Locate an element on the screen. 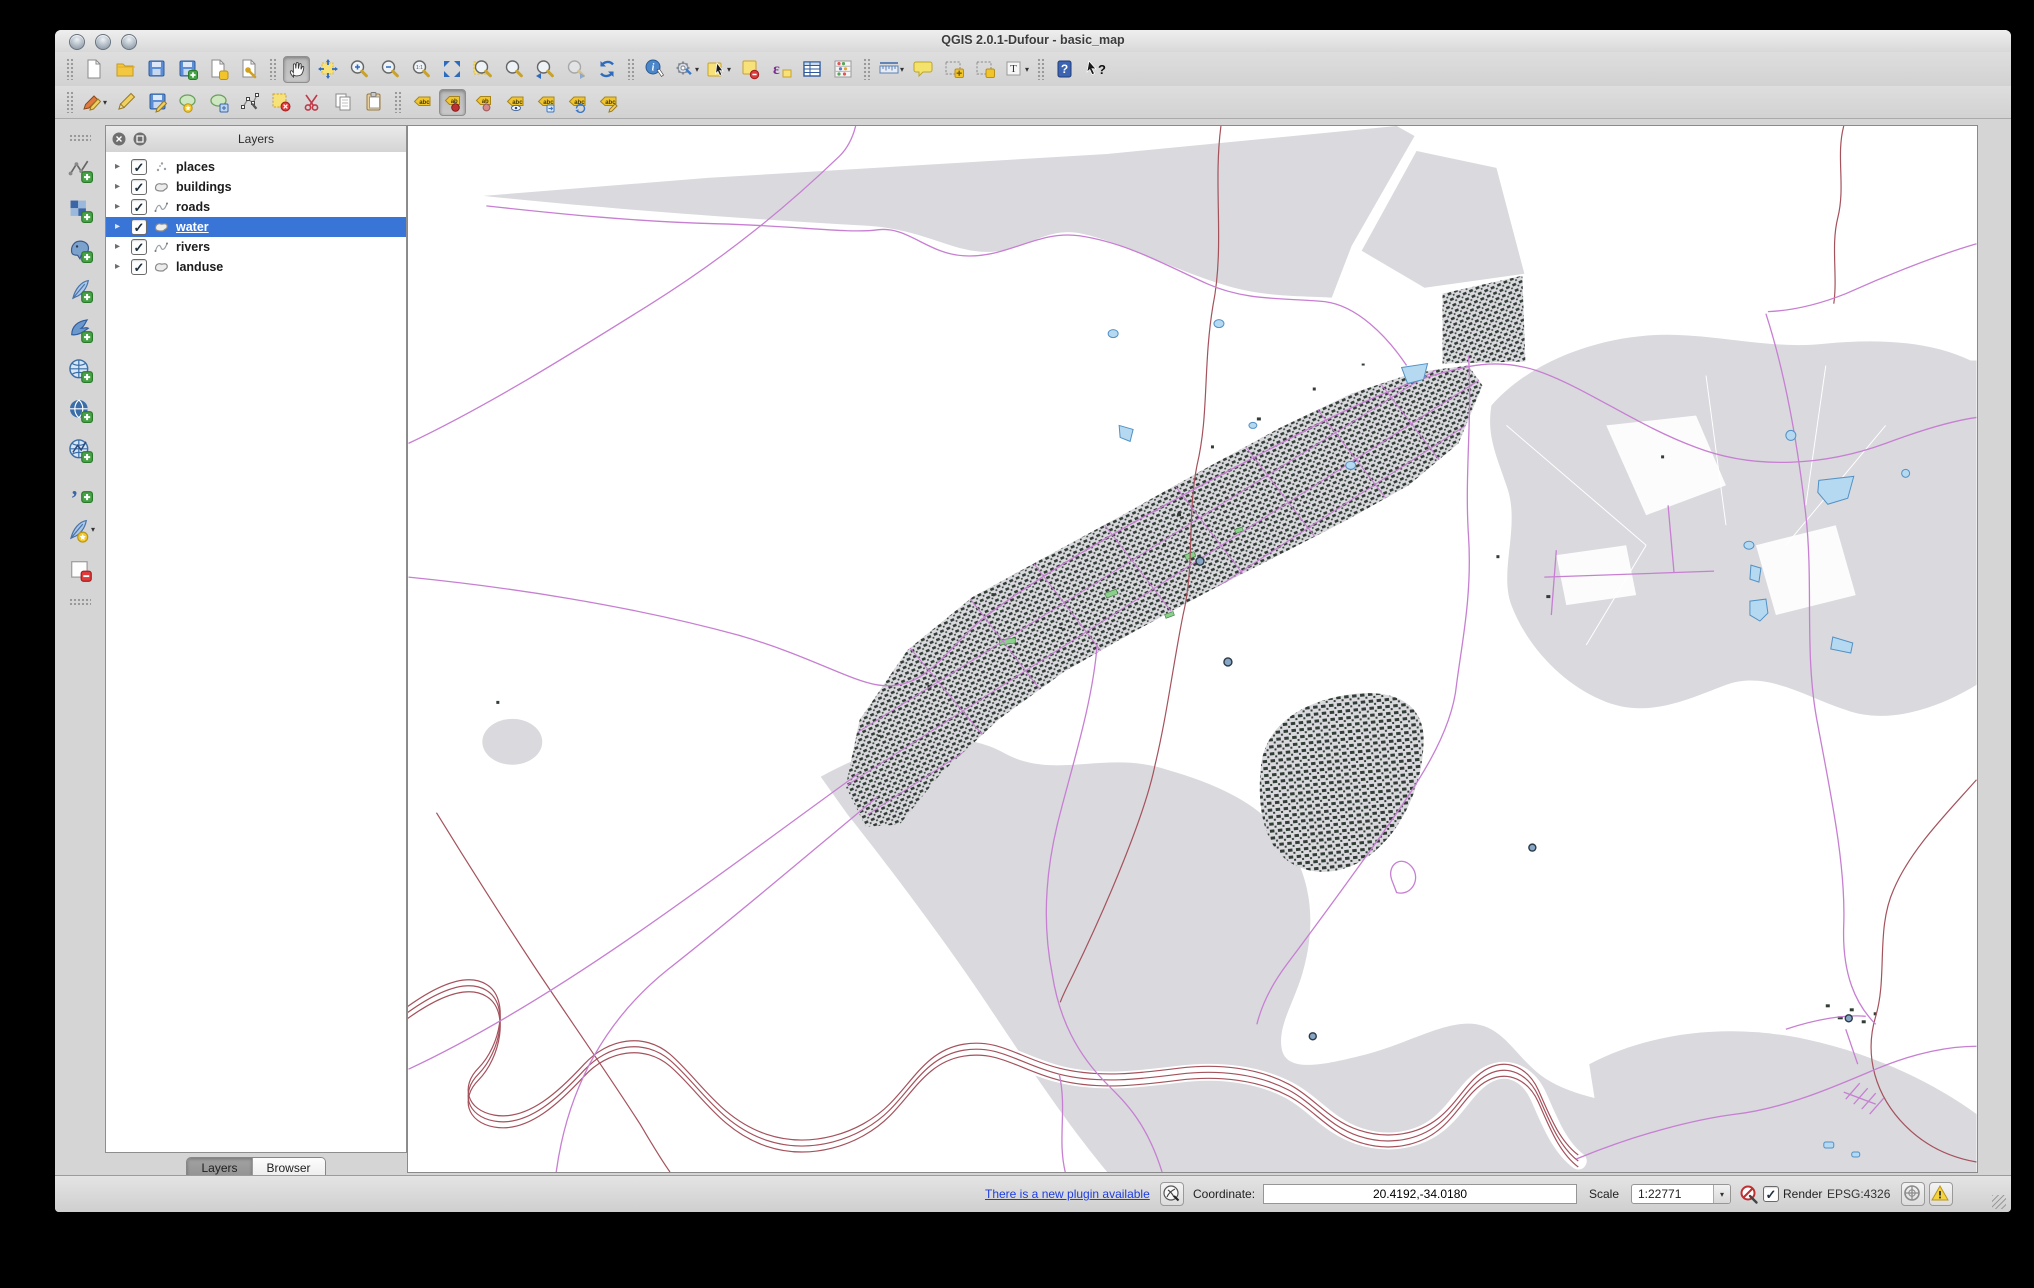 The height and width of the screenshot is (1288, 2034). add-mssql-layer-button is located at coordinates (80, 329).